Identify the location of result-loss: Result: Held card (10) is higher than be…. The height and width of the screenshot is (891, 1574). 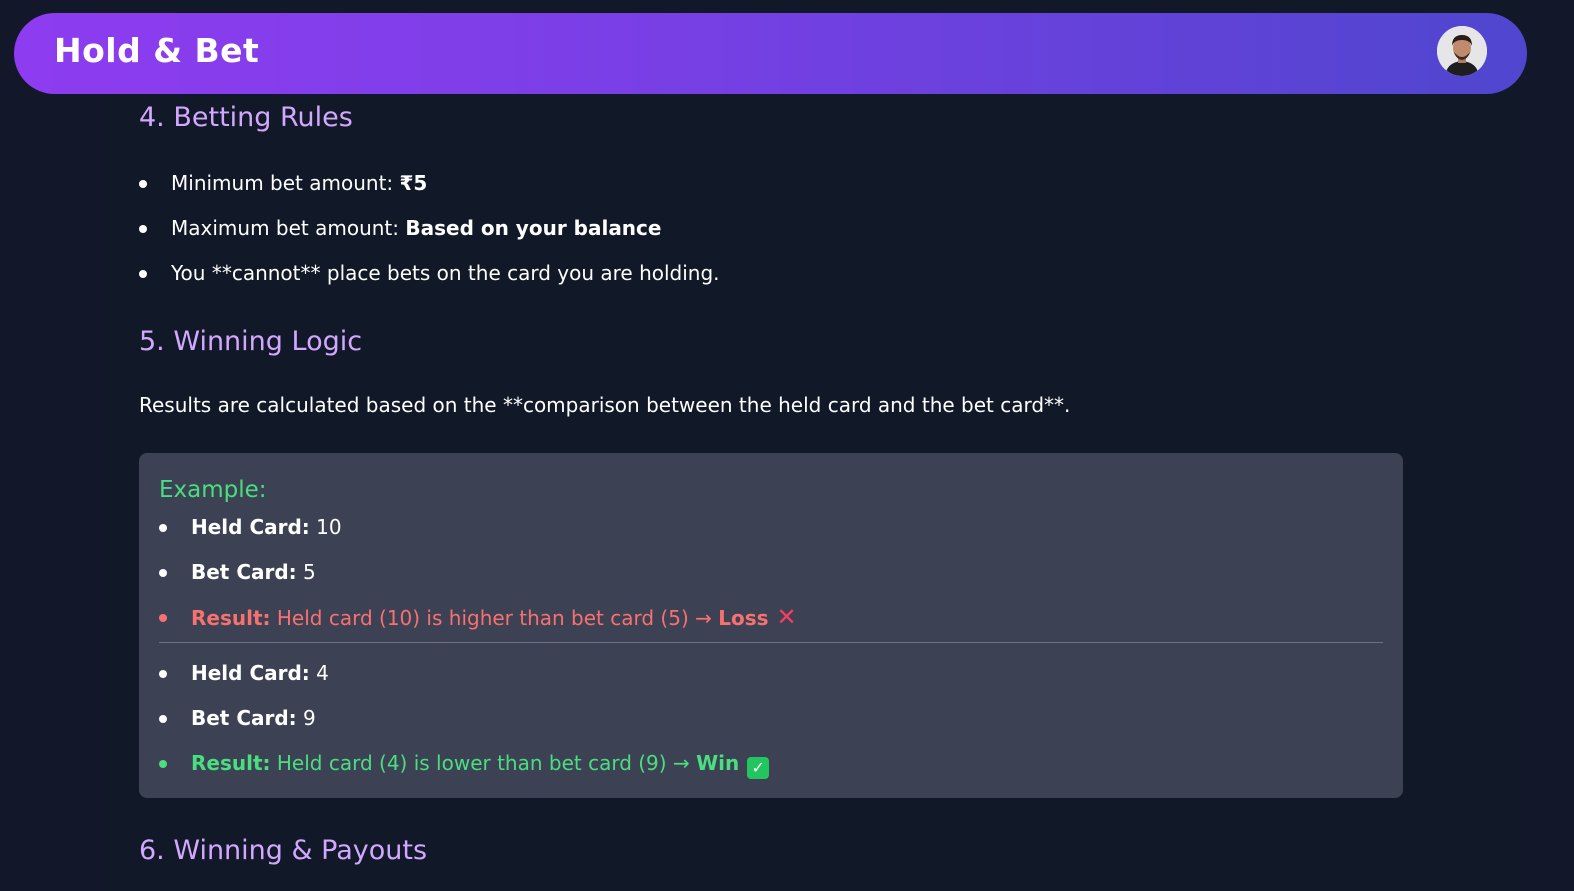
(771, 624).